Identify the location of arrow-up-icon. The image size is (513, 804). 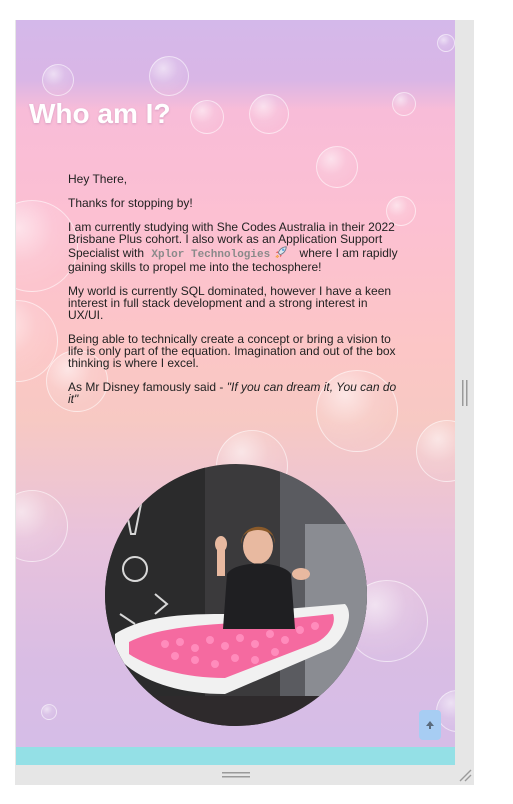
(430, 725).